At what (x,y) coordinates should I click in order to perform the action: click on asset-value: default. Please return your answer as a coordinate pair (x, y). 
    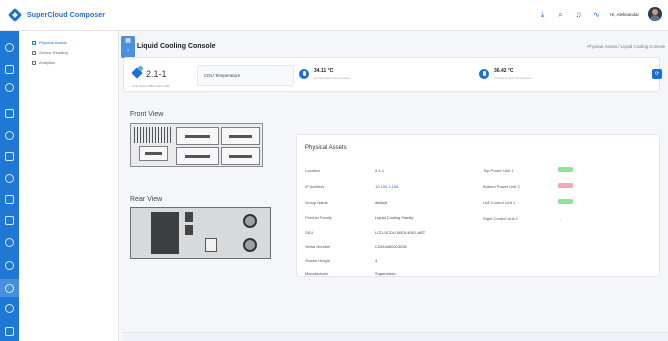
    Looking at the image, I should click on (381, 202).